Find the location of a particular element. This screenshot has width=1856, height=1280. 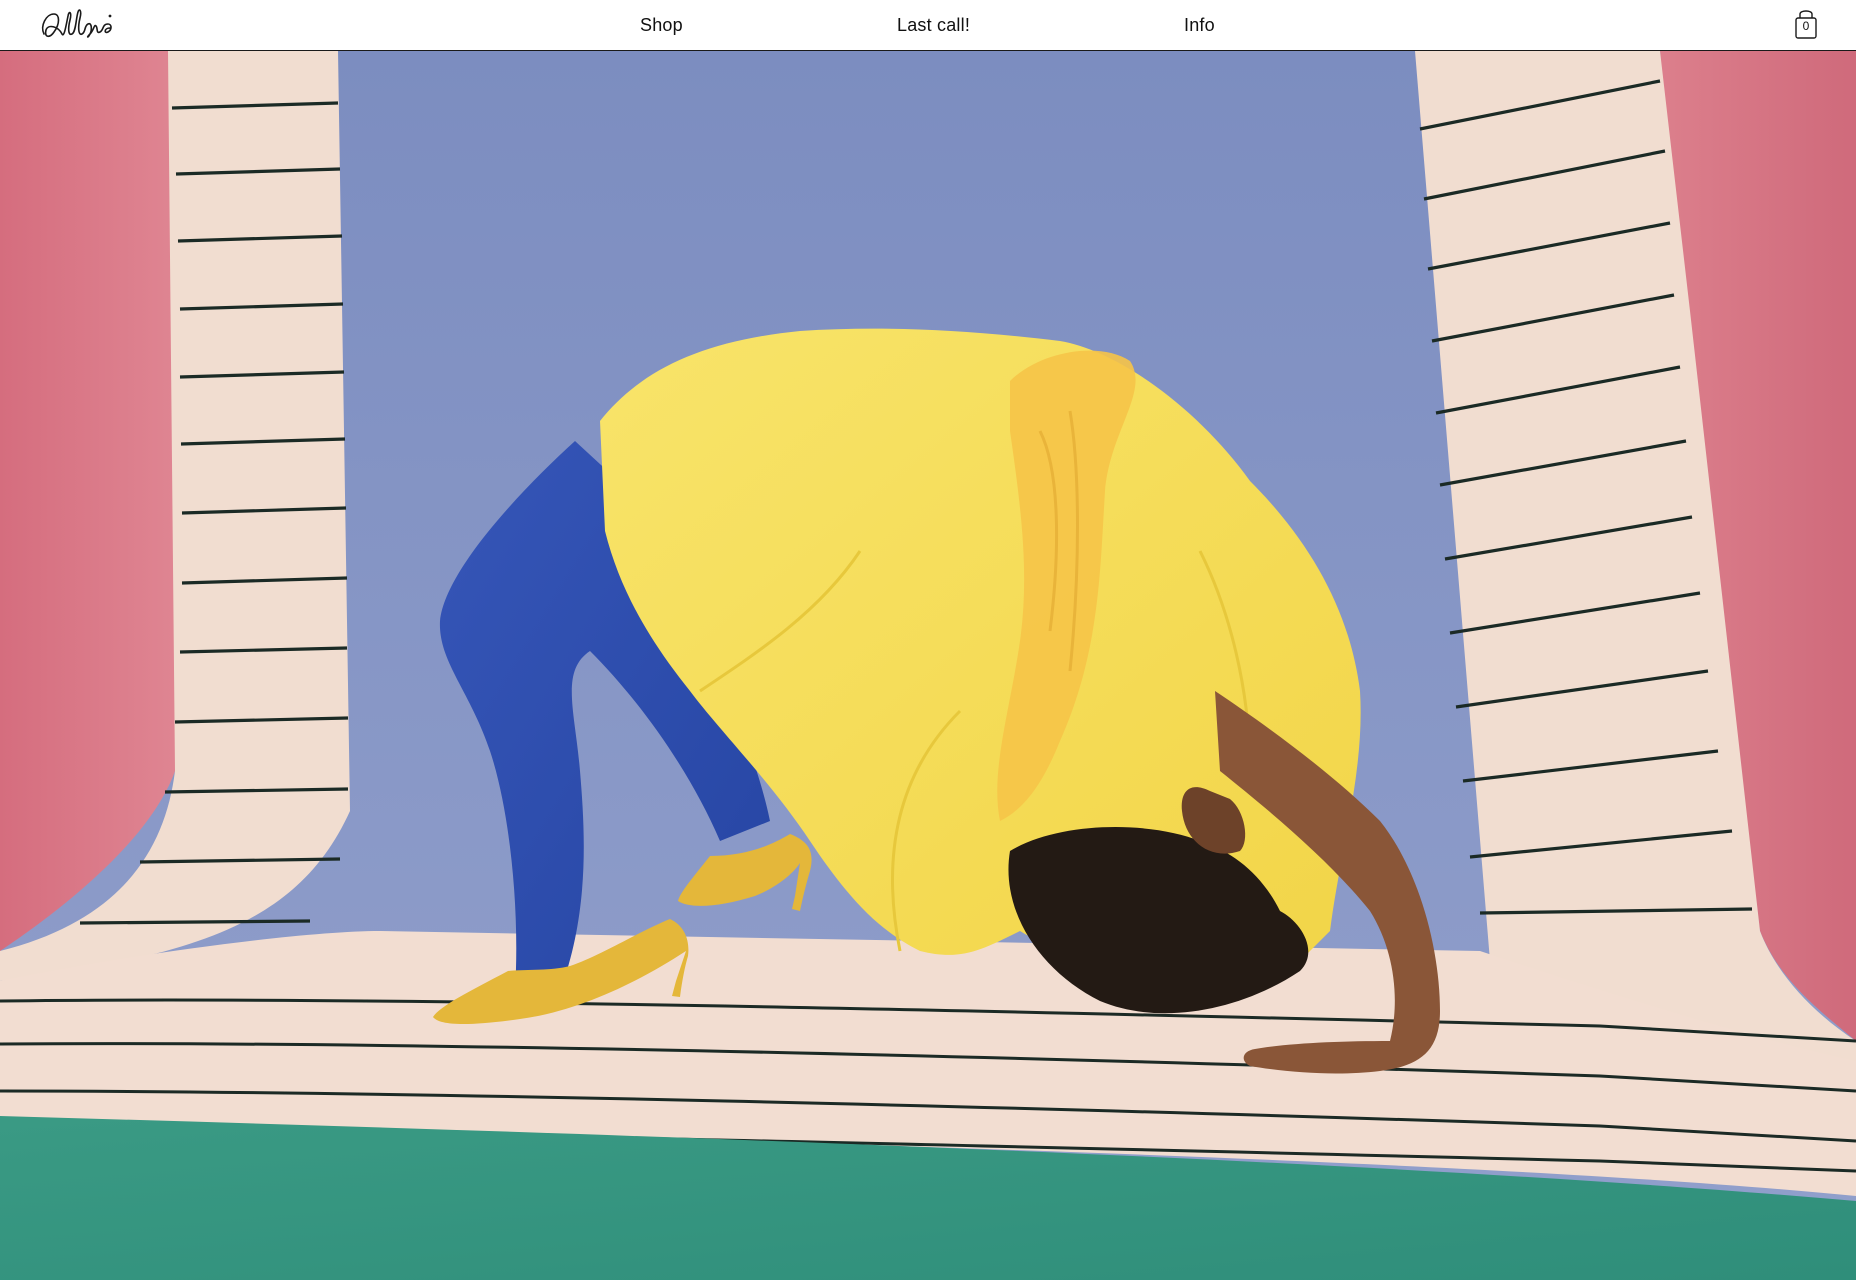

cart-button: 0 is located at coordinates (1806, 24).